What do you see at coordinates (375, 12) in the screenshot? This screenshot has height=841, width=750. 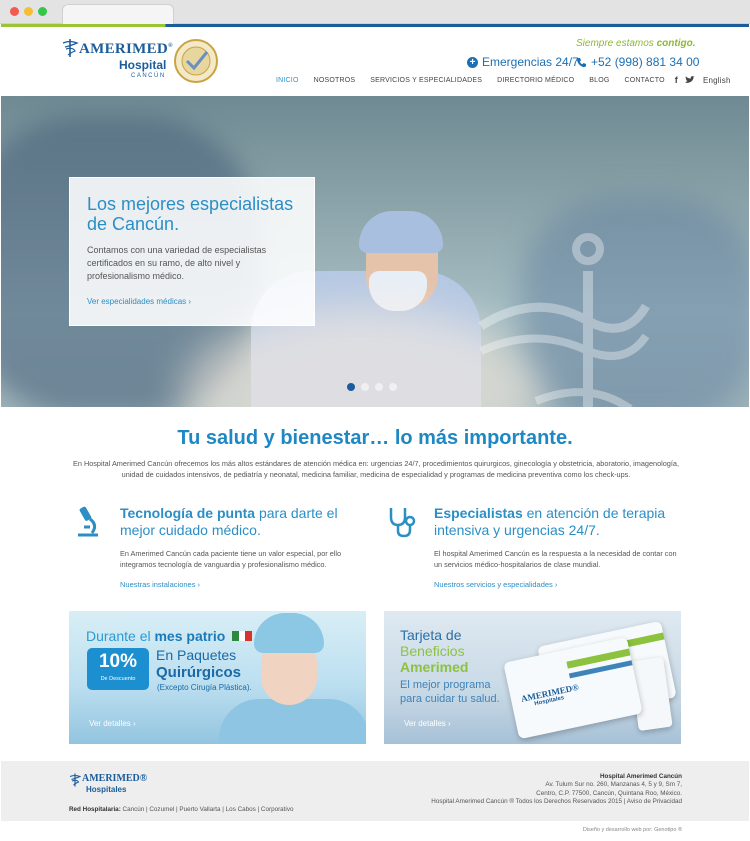 I see `browser-chrome` at bounding box center [375, 12].